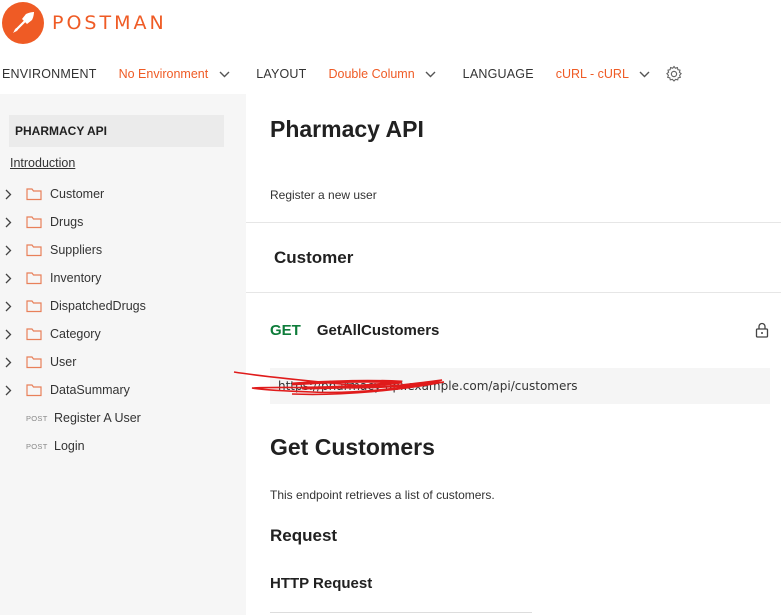  What do you see at coordinates (164, 74) in the screenshot?
I see `environment-select: No Environment` at bounding box center [164, 74].